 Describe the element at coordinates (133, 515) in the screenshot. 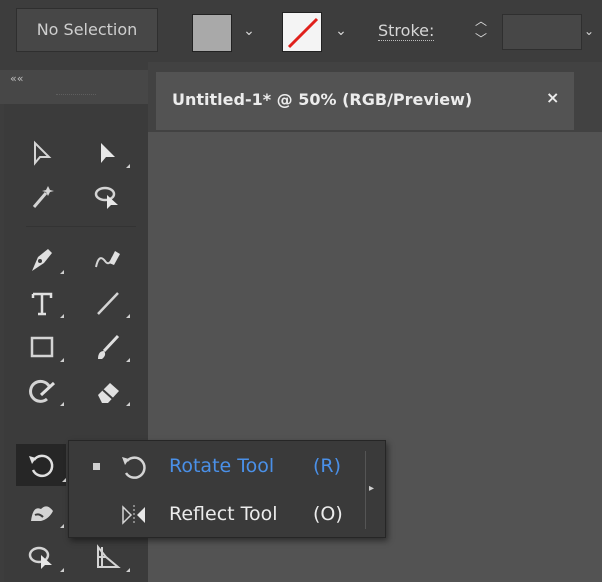

I see `reflect-icon` at that location.